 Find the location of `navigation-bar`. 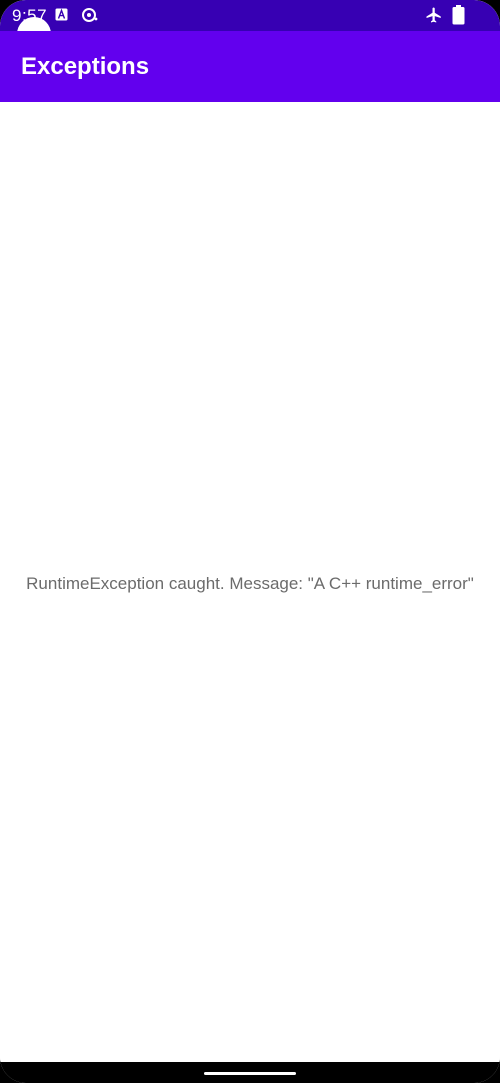

navigation-bar is located at coordinates (250, 1072).